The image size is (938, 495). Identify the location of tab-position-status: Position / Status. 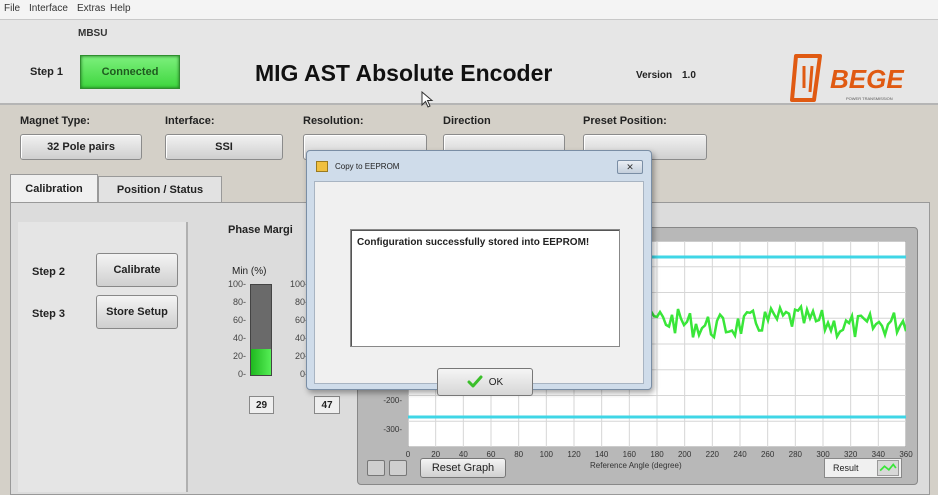
(160, 189).